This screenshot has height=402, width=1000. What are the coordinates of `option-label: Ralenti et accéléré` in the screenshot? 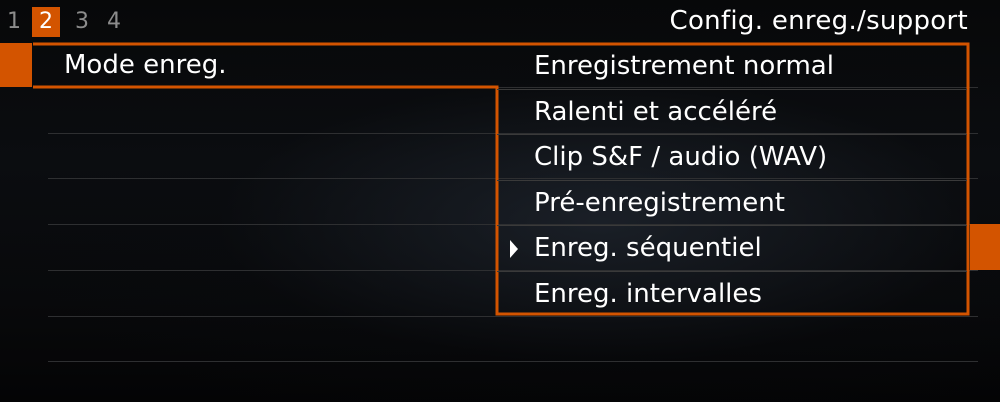 It's located at (656, 111).